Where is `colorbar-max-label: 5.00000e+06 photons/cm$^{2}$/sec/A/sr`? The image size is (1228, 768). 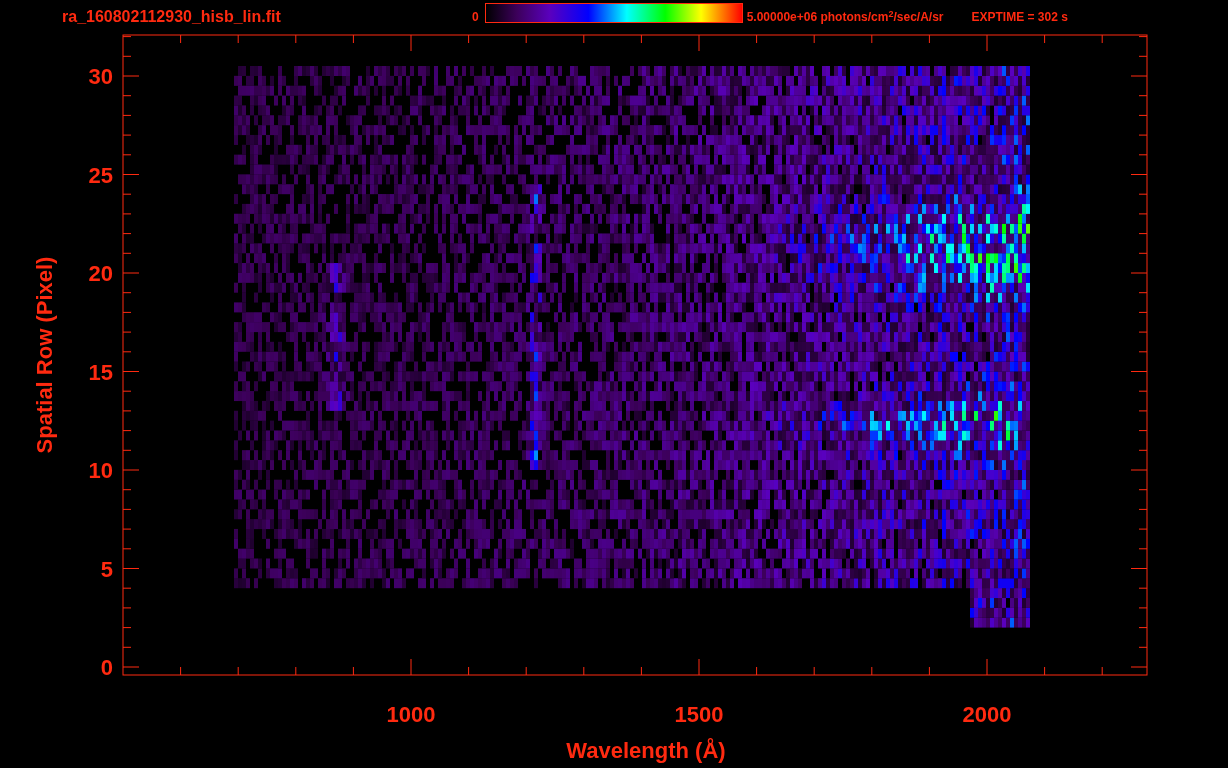
colorbar-max-label: 5.00000e+06 photons/cm$^{2}$/sec/A/sr is located at coordinates (845, 17).